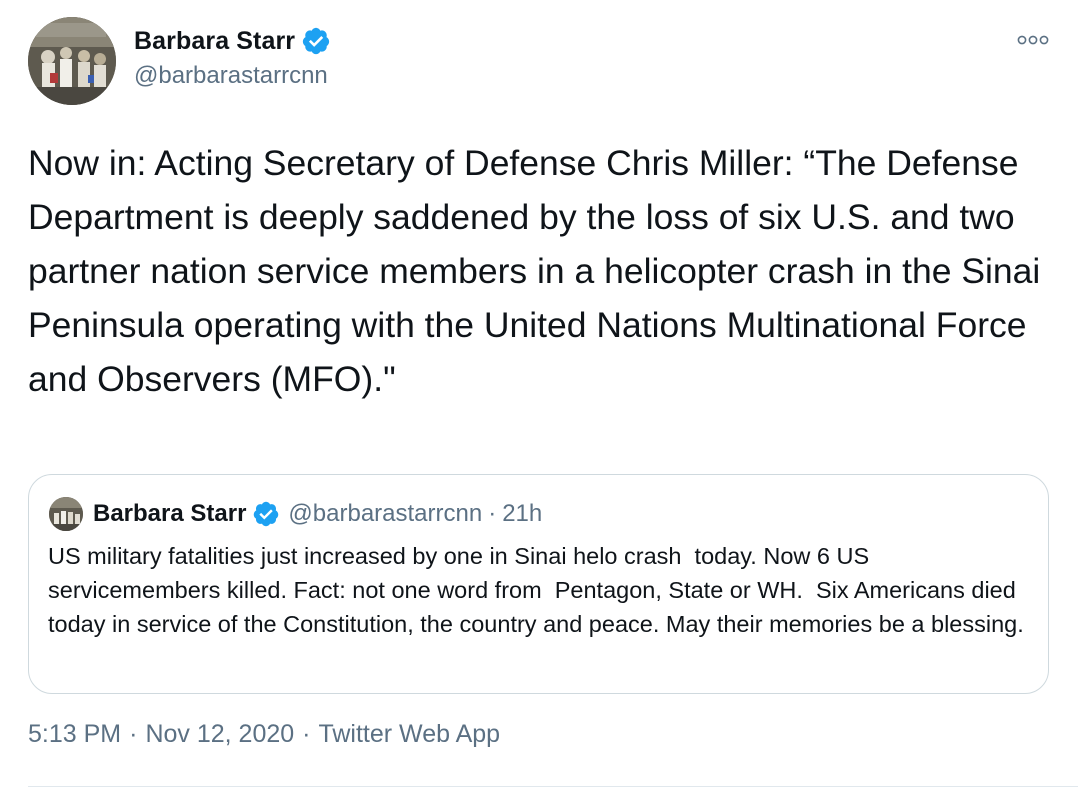 The width and height of the screenshot is (1078, 790). I want to click on quoted-tweet-header: Barbara Starr @barbarastarrcnn · 21h, so click(317, 514).